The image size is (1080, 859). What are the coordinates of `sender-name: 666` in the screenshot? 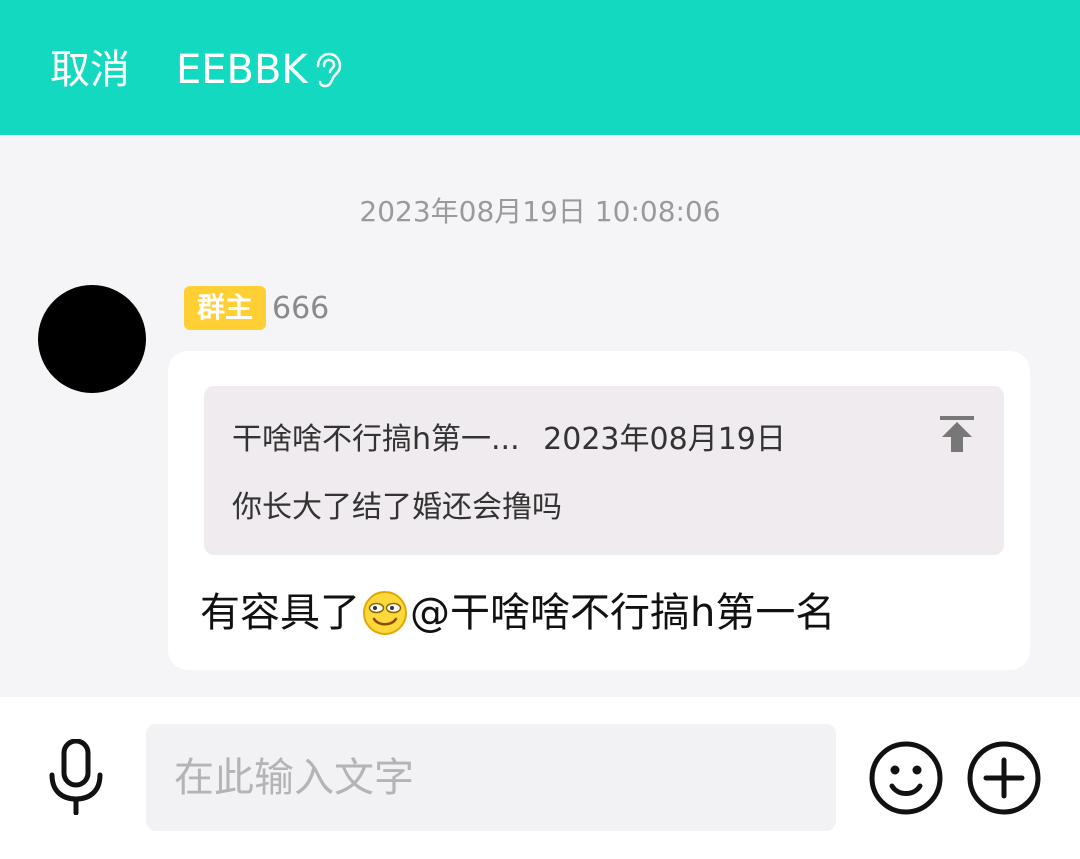 It's located at (301, 308).